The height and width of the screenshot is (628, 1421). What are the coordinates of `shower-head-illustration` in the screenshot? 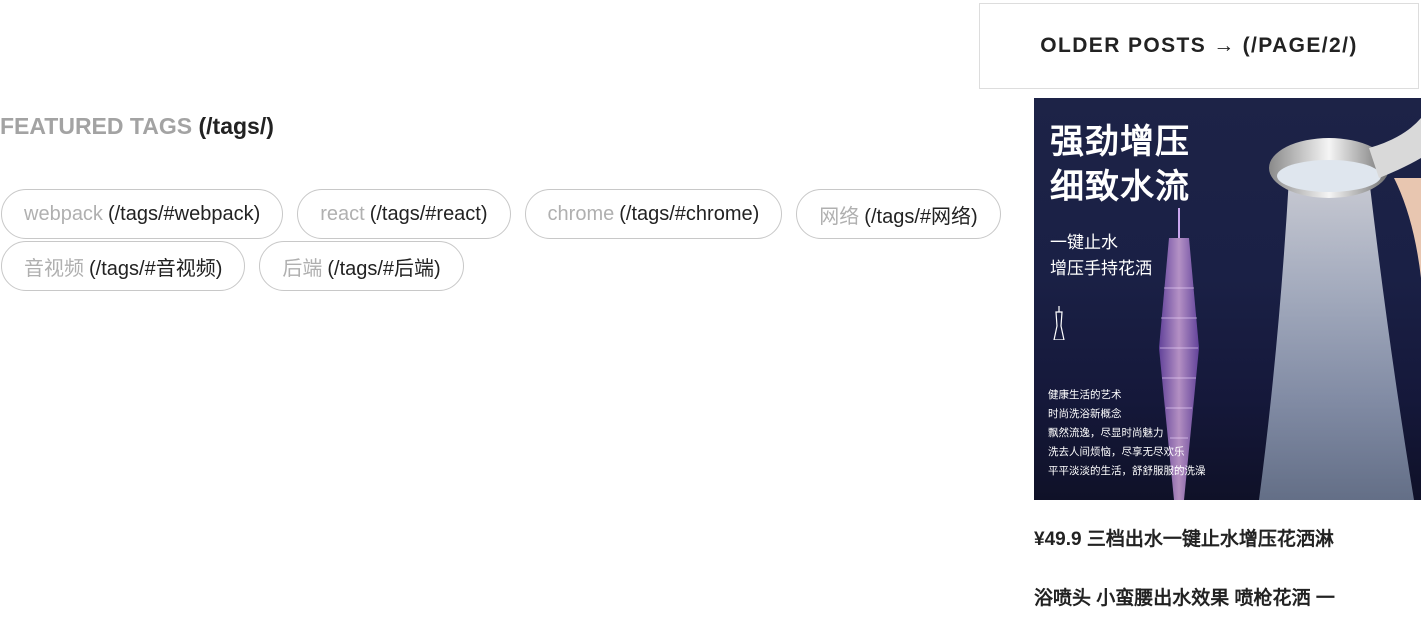 It's located at (1340, 309).